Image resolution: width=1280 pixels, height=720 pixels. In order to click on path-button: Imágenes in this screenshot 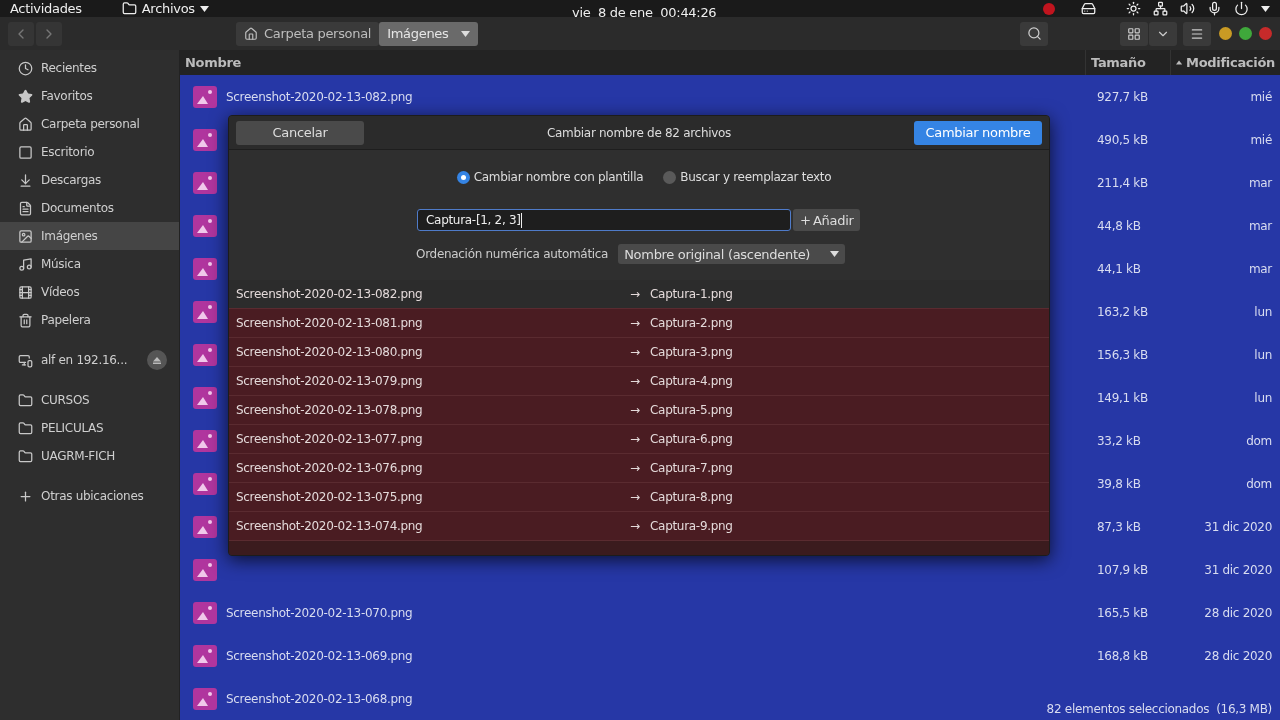, I will do `click(428, 33)`.